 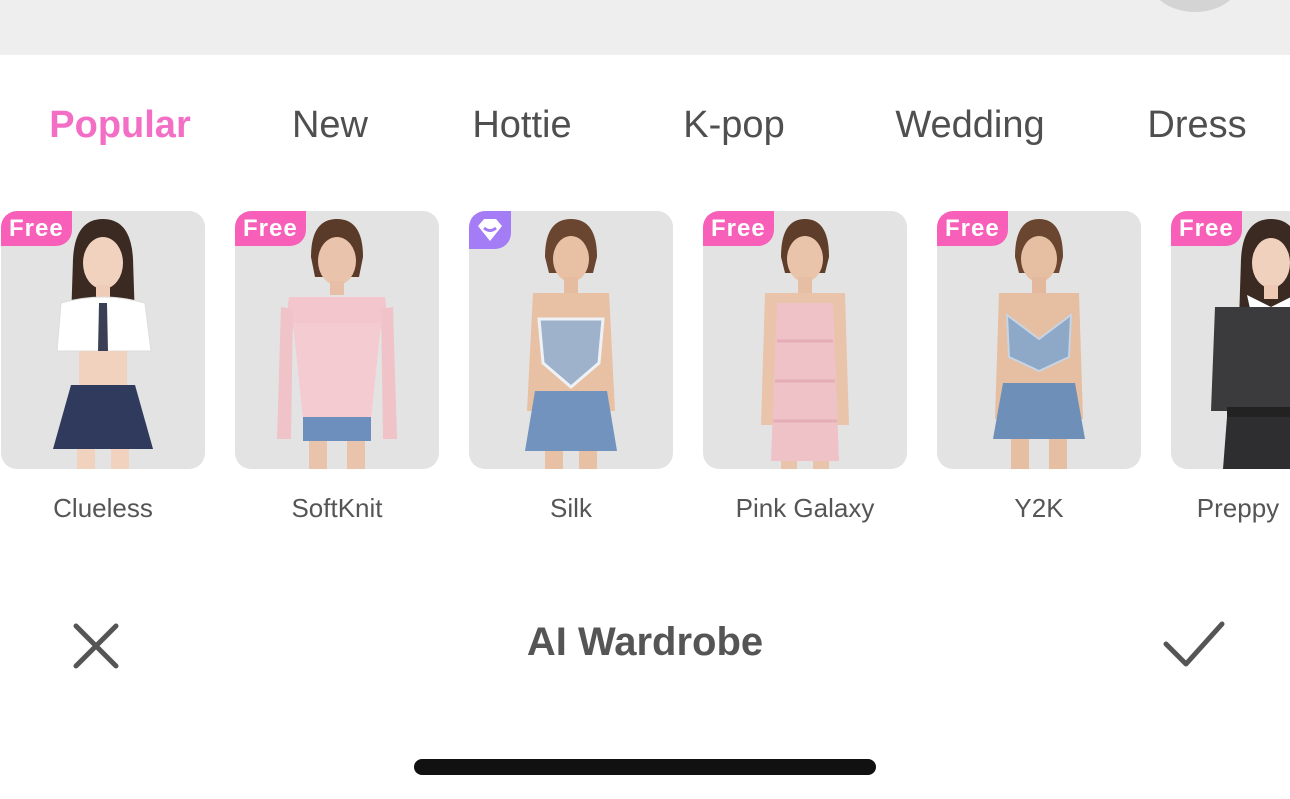 What do you see at coordinates (1238, 508) in the screenshot?
I see `style-name: Preppy` at bounding box center [1238, 508].